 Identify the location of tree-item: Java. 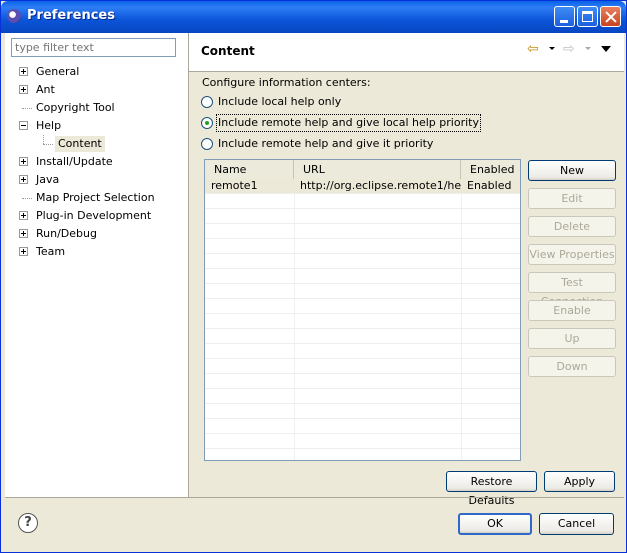
(96, 180).